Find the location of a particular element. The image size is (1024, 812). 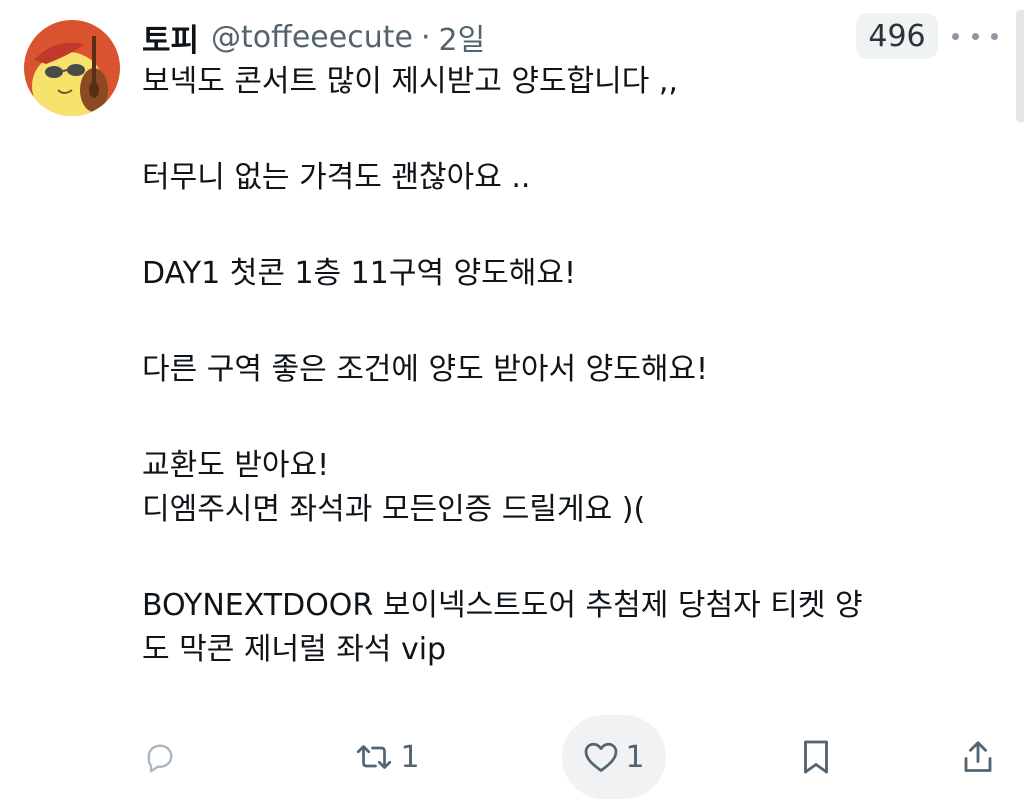

share-button is located at coordinates (978, 757).